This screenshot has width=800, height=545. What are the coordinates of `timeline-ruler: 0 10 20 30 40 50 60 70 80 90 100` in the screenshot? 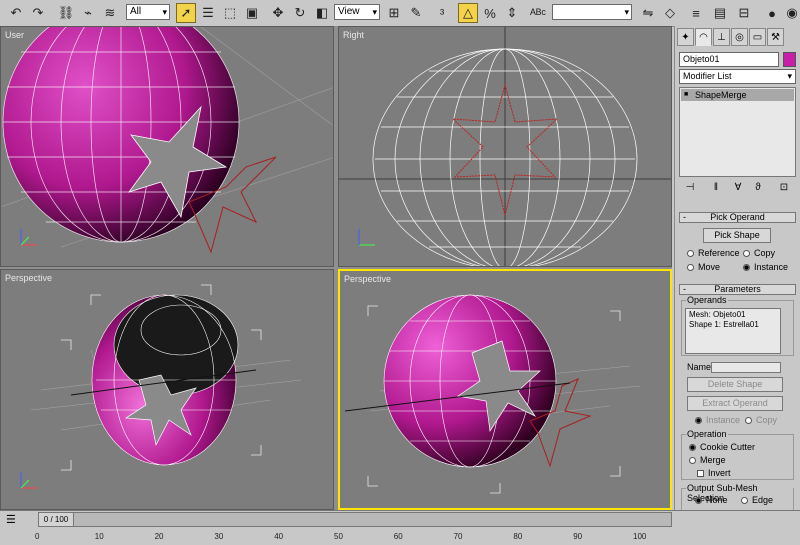 It's located at (353, 537).